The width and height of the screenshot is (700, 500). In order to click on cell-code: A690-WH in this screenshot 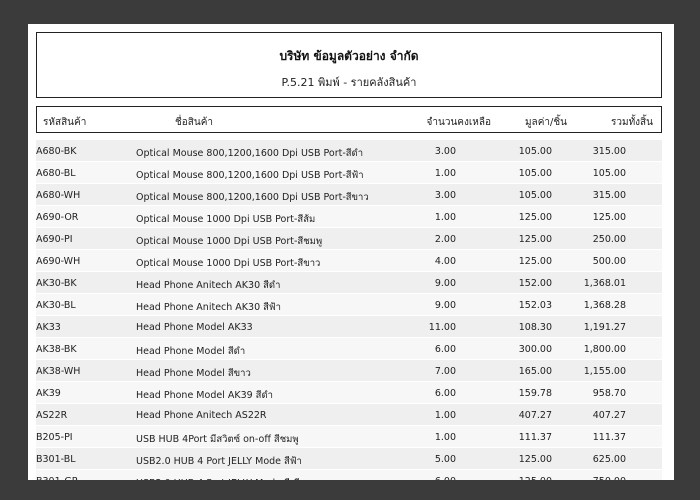, I will do `click(58, 261)`.